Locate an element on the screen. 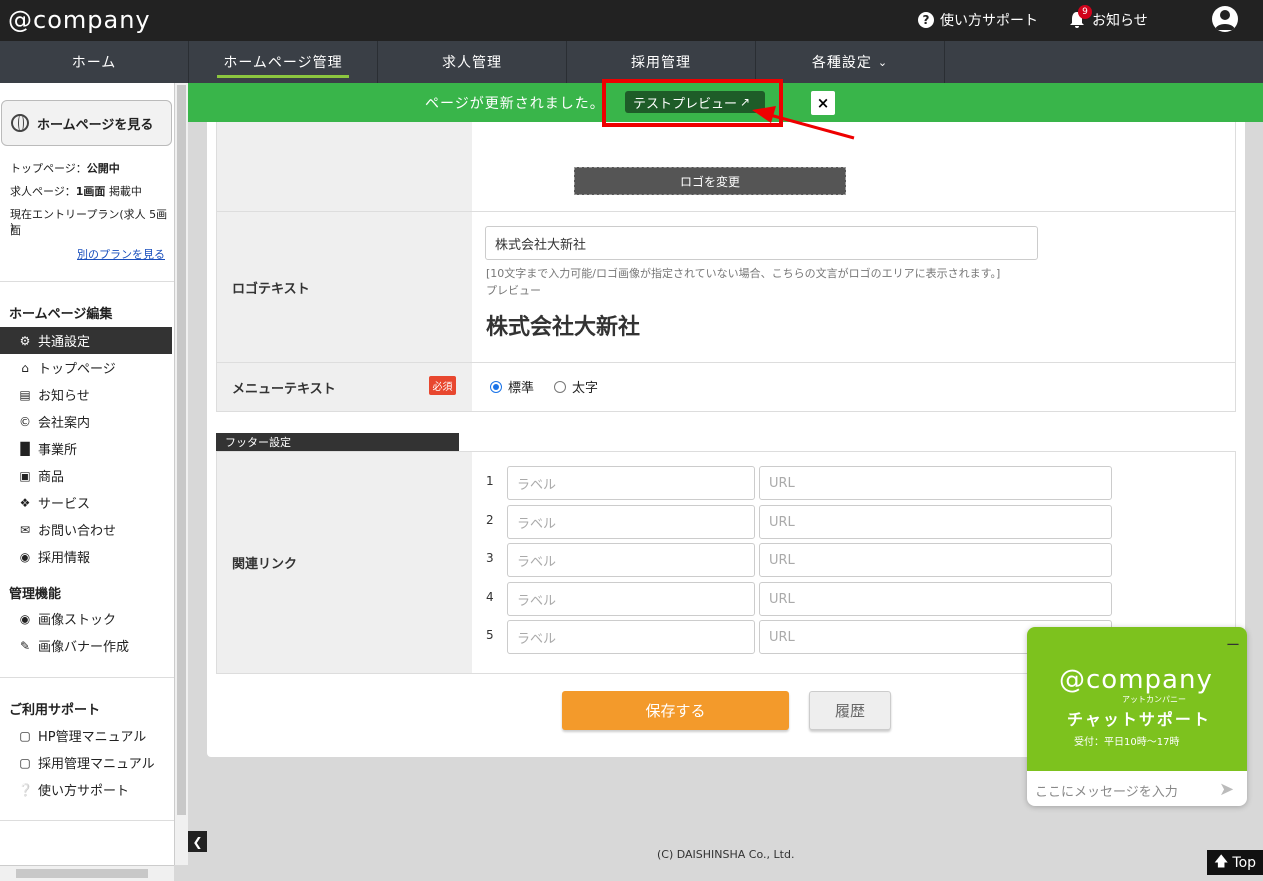 This screenshot has height=881, width=1263. factory-icon: █ is located at coordinates (25, 448).